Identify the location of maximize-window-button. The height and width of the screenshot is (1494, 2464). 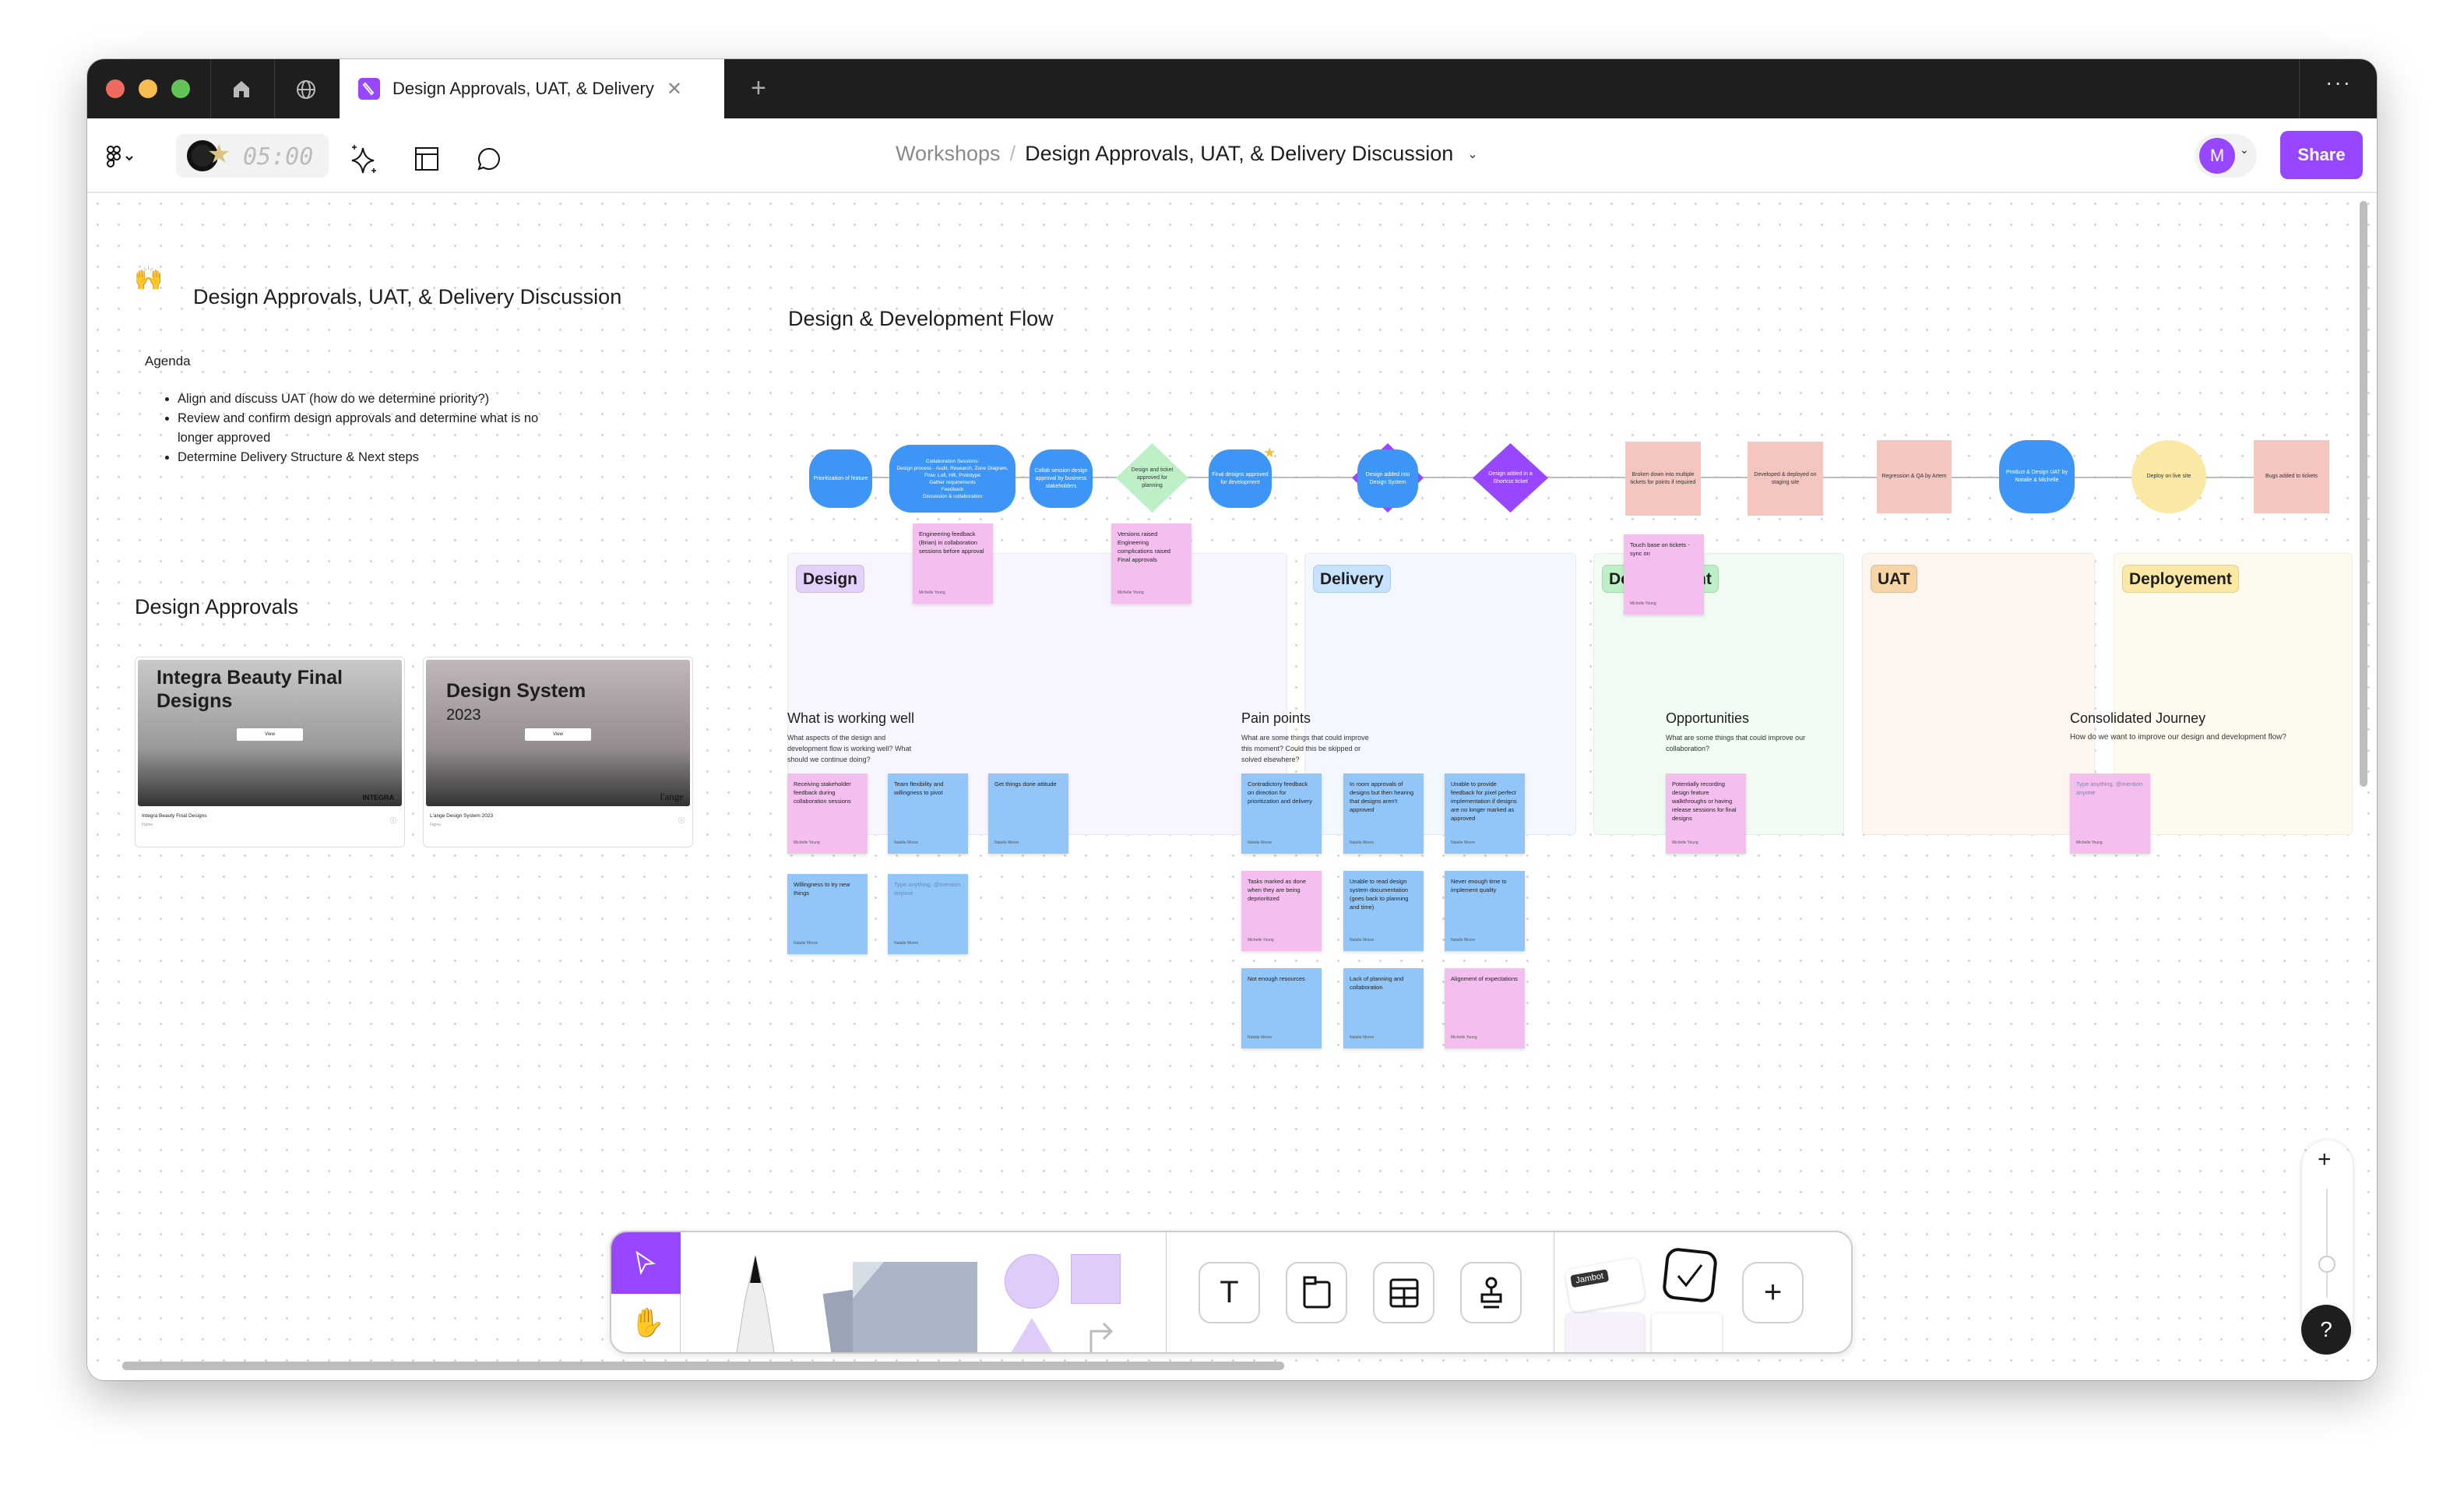
(180, 88).